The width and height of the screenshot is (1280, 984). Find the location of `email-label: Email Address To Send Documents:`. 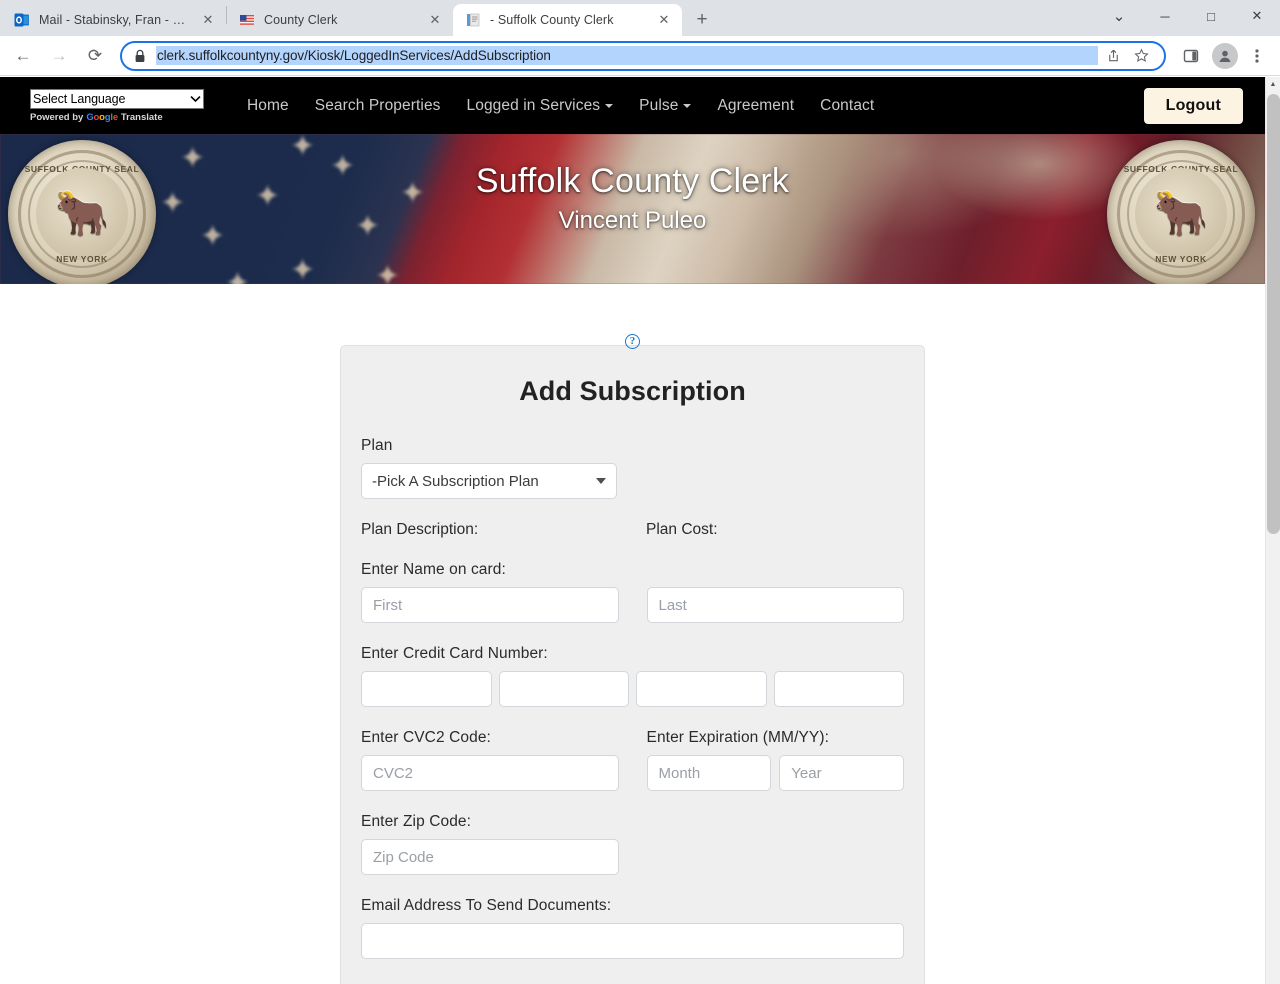

email-label: Email Address To Send Documents: is located at coordinates (486, 905).